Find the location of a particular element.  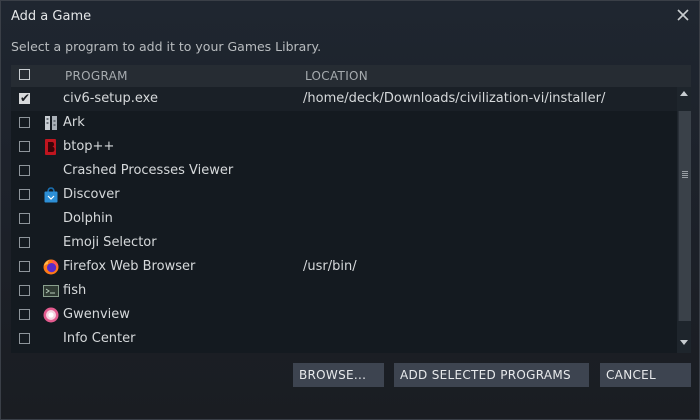

select-all-checkbox-wrap is located at coordinates (24, 74).